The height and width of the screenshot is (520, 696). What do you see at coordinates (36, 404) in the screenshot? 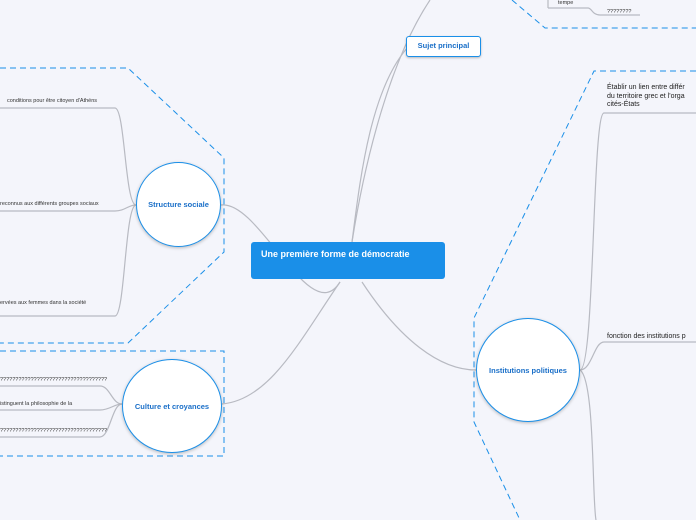
I see `culture-leaf-philosophy: istinguent la philosophie de la` at bounding box center [36, 404].